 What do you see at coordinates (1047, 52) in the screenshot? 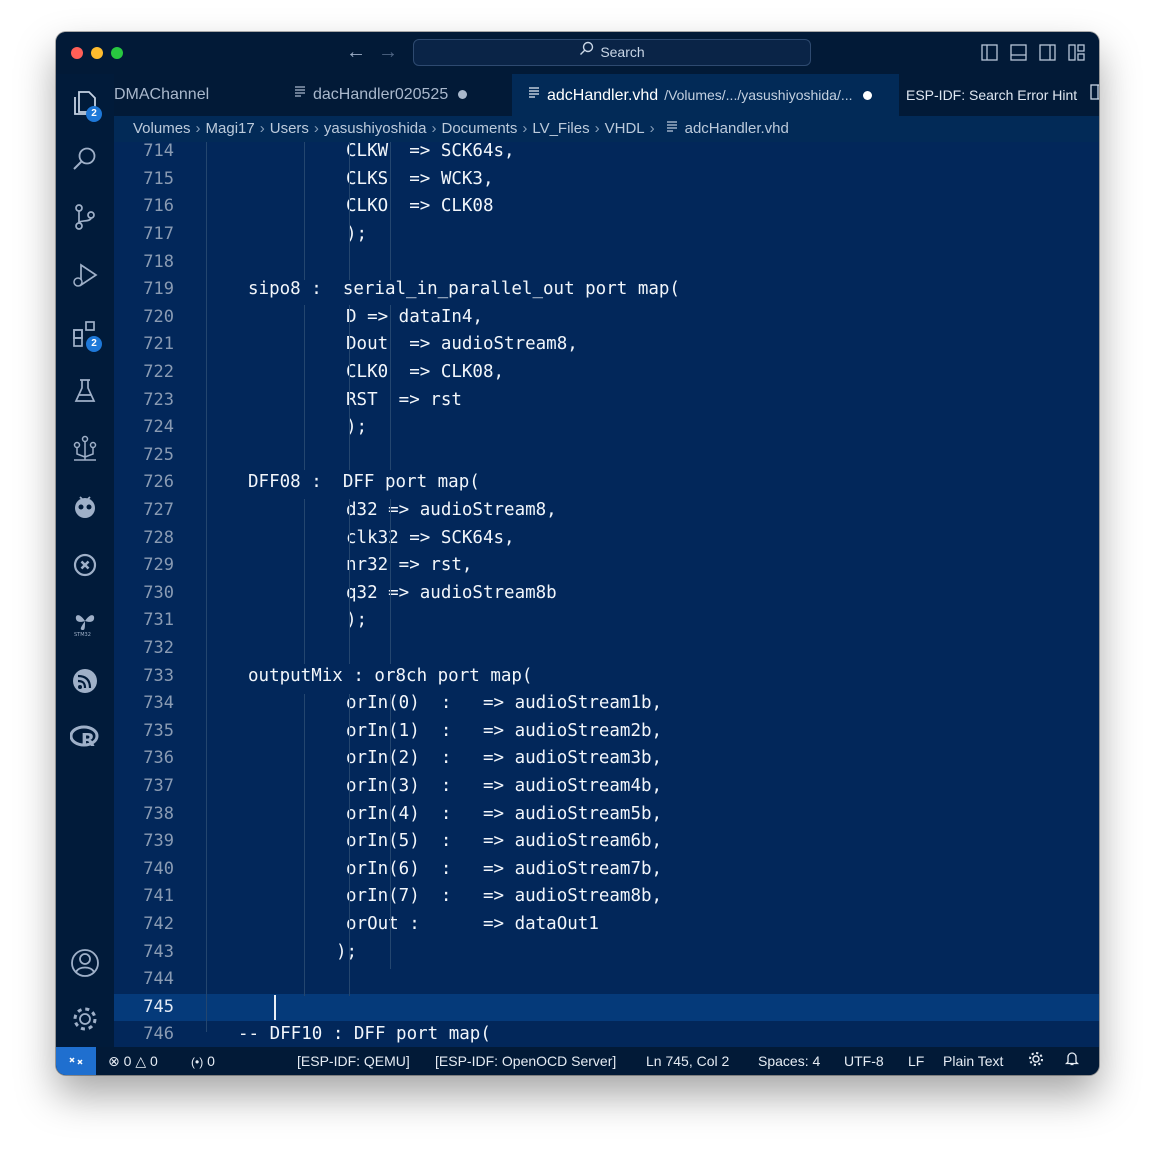
I see `toggle-secondary-sidebar-icon` at bounding box center [1047, 52].